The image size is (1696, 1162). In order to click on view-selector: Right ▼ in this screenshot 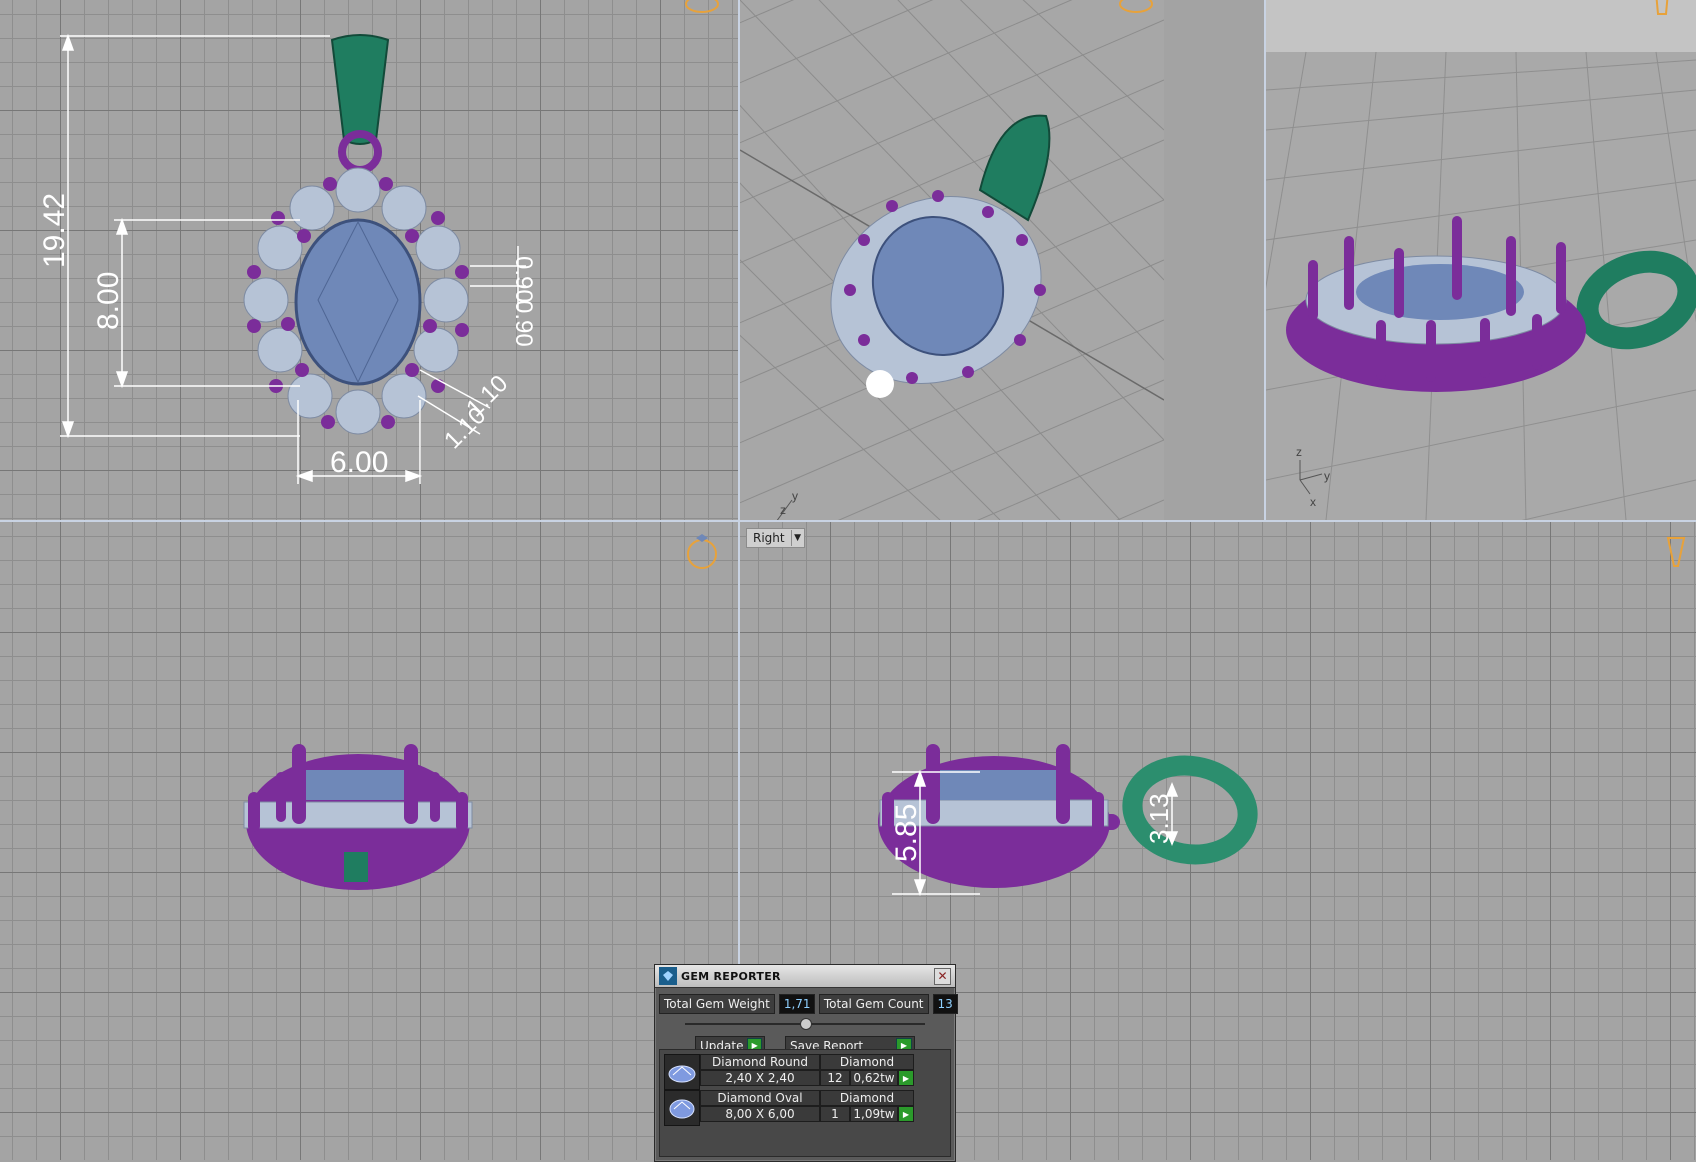, I will do `click(775, 538)`.